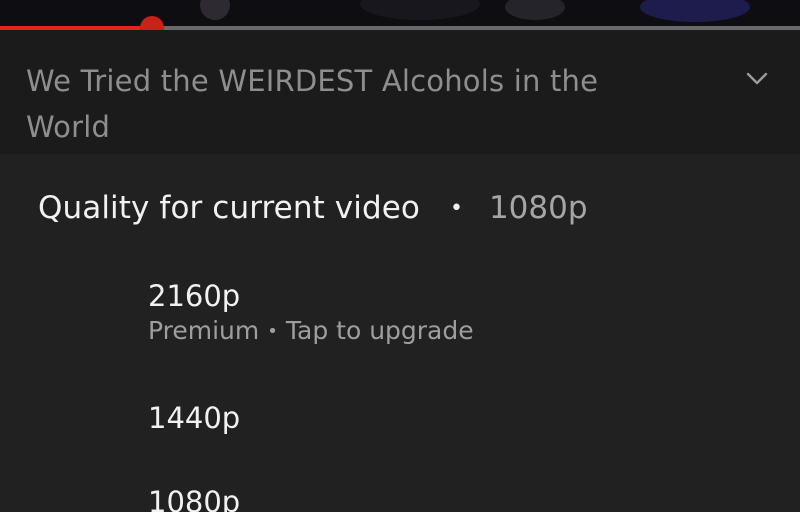 The height and width of the screenshot is (512, 800). What do you see at coordinates (194, 418) in the screenshot?
I see `quality-option-label: 1440p` at bounding box center [194, 418].